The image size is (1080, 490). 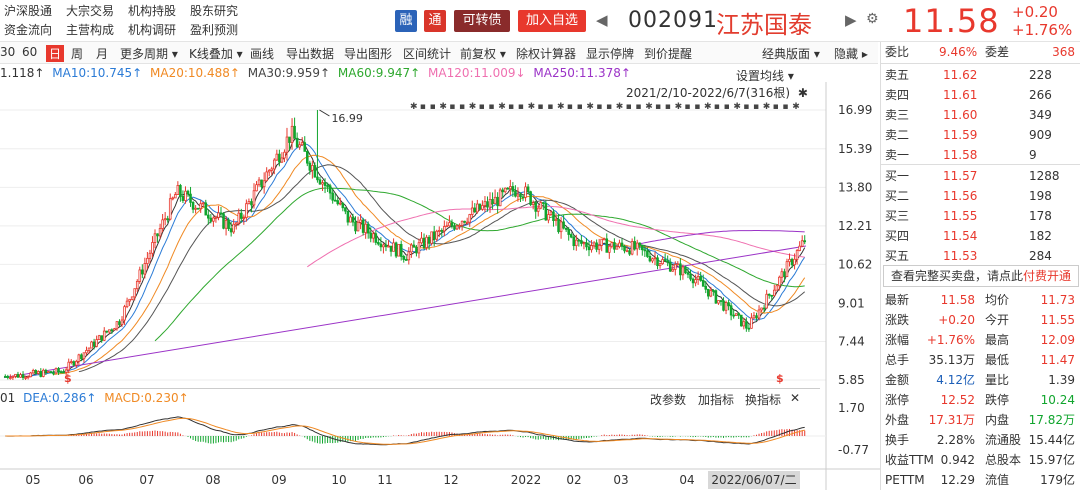 What do you see at coordinates (195, 73) in the screenshot?
I see `ma20-value: MA20:10.488↑` at bounding box center [195, 73].